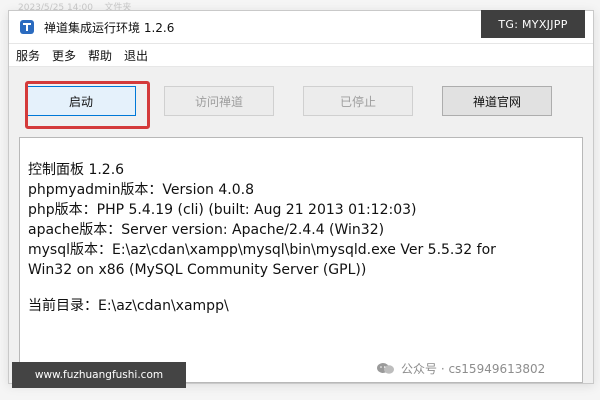  What do you see at coordinates (136, 55) in the screenshot?
I see `menu-item-exit: 退出` at bounding box center [136, 55].